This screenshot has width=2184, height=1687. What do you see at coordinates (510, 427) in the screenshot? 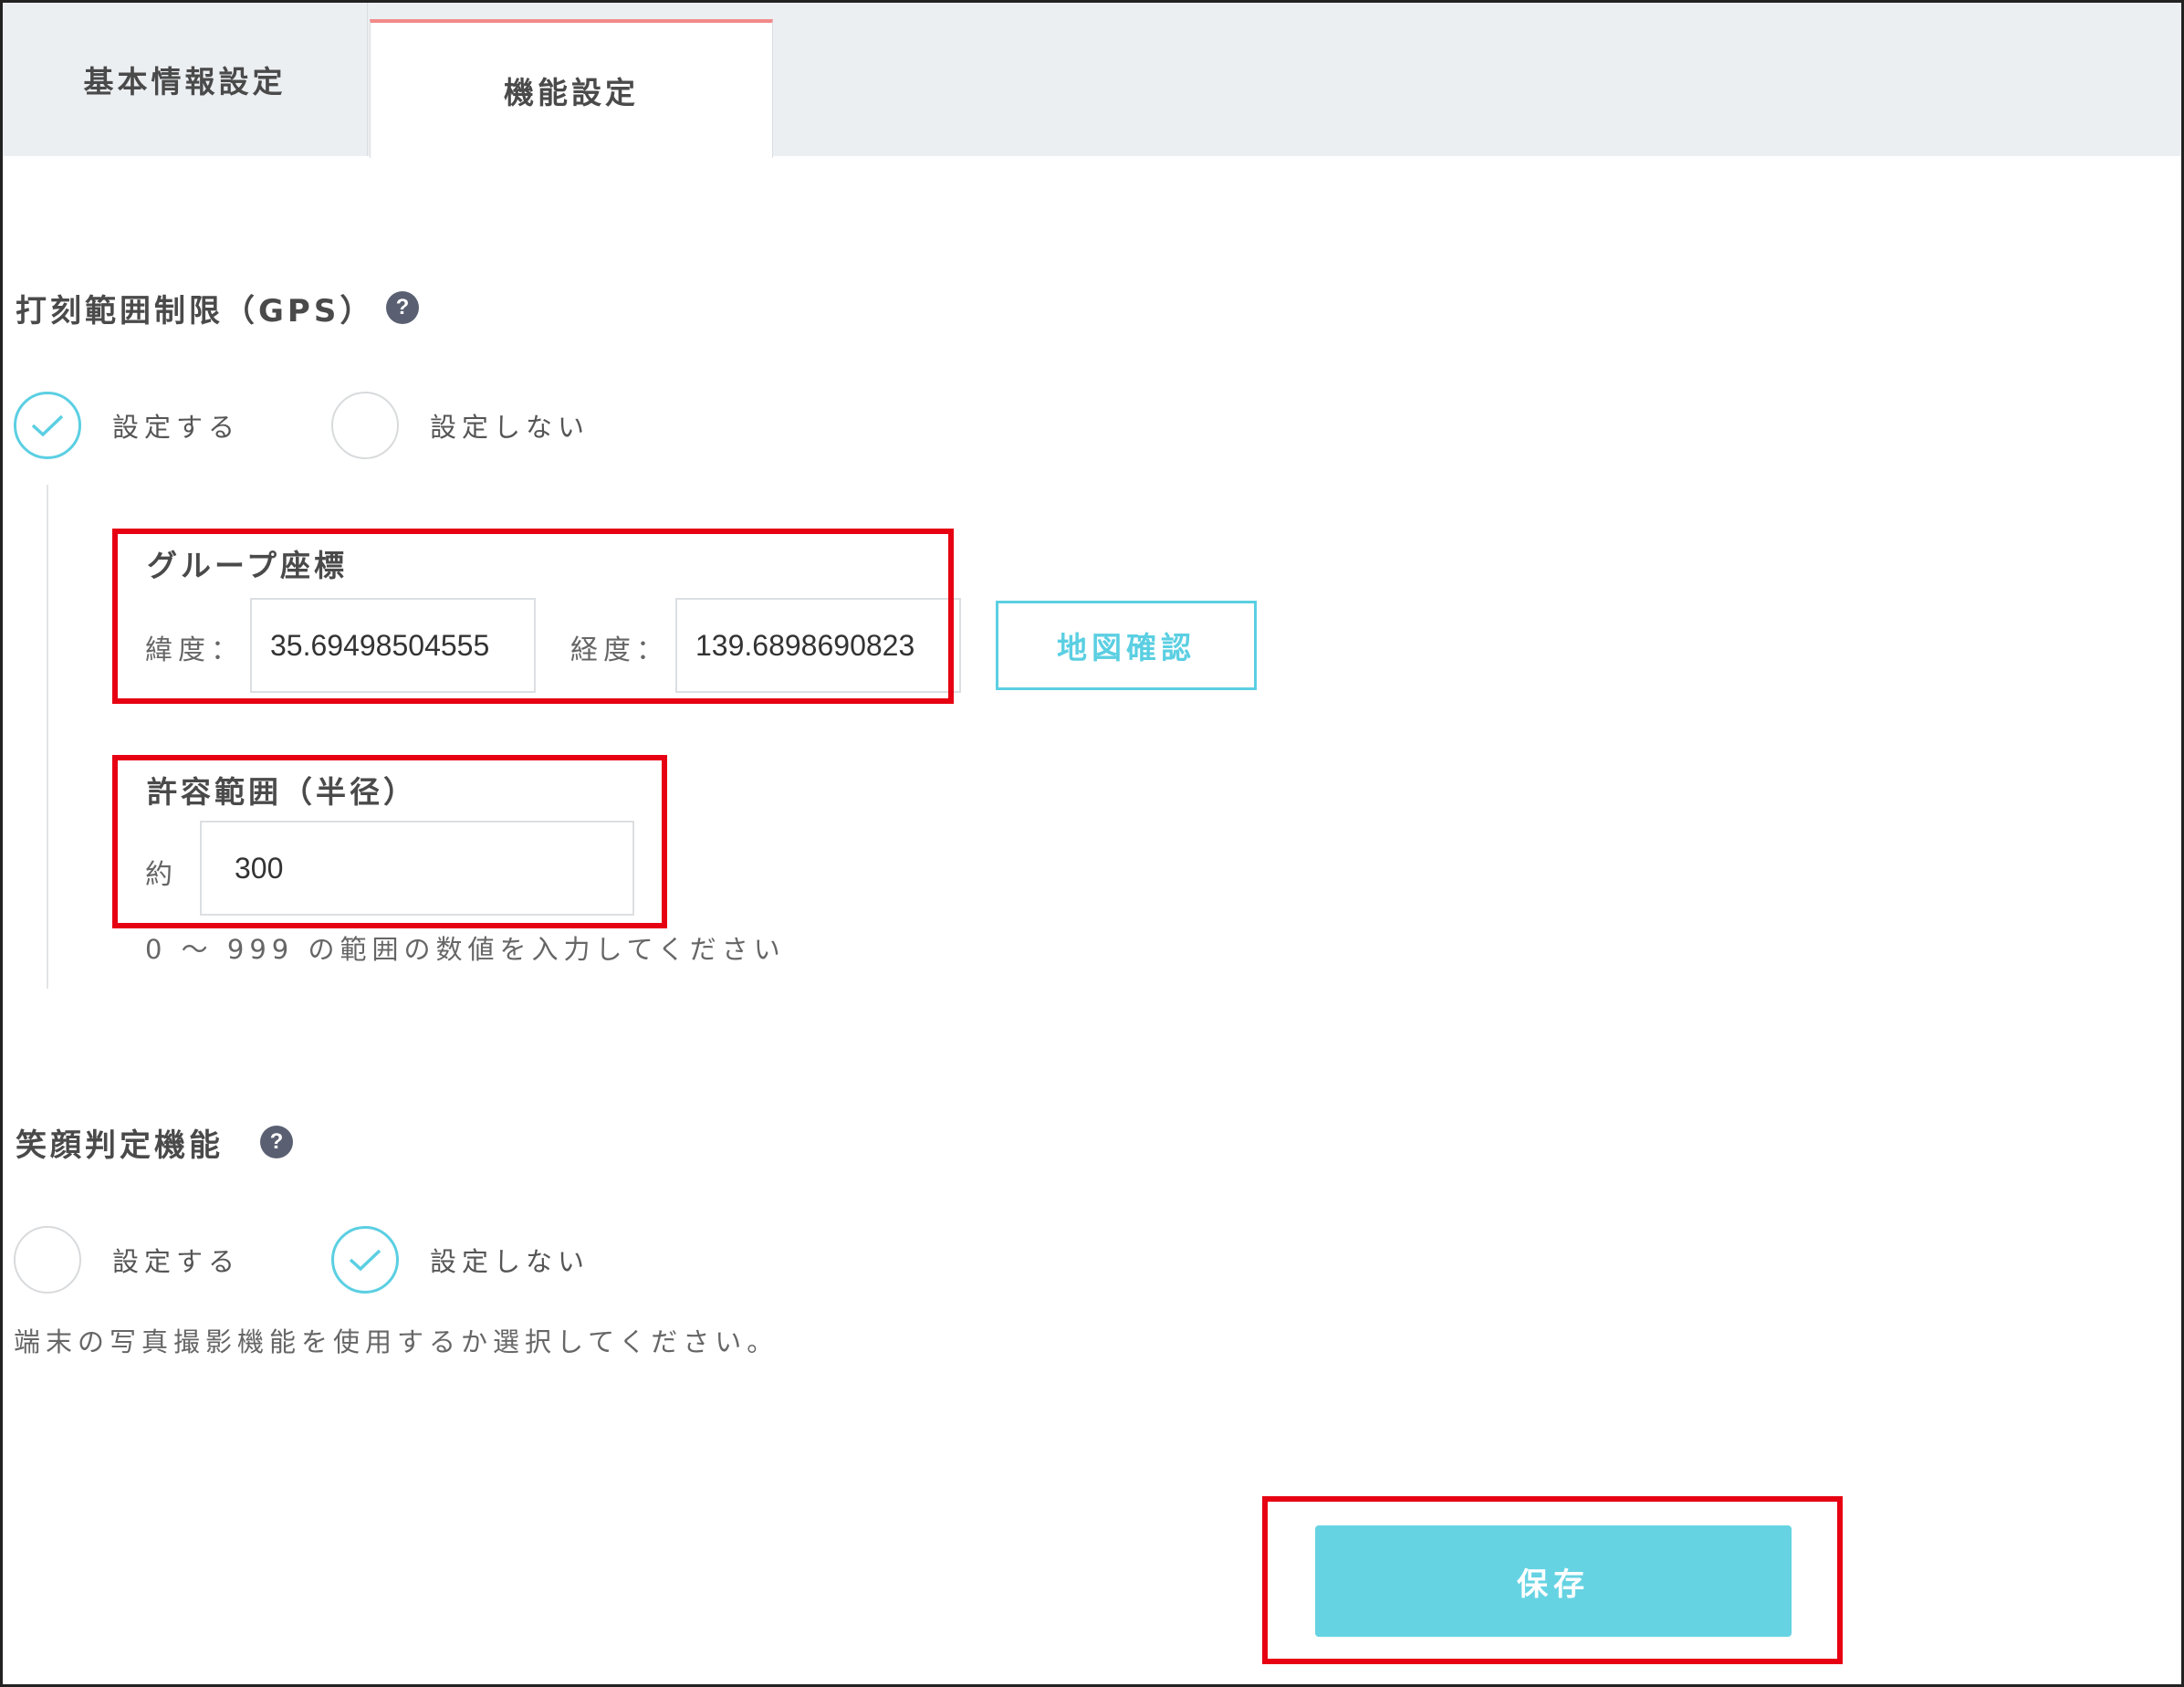
I see `gps-radio-off-label: 設定しない` at bounding box center [510, 427].